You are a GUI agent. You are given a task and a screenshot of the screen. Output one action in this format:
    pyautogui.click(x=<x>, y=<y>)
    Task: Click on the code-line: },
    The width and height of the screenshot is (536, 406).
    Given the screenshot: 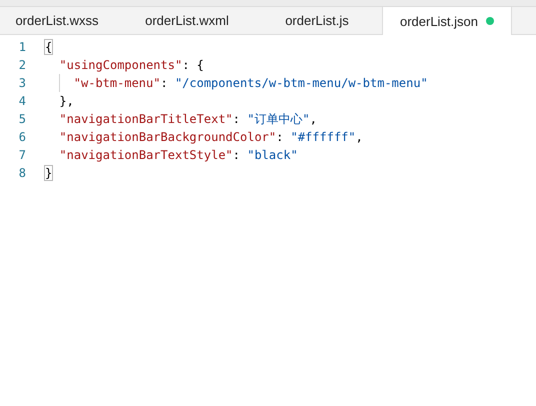 What is the action you would take?
    pyautogui.click(x=66, y=101)
    